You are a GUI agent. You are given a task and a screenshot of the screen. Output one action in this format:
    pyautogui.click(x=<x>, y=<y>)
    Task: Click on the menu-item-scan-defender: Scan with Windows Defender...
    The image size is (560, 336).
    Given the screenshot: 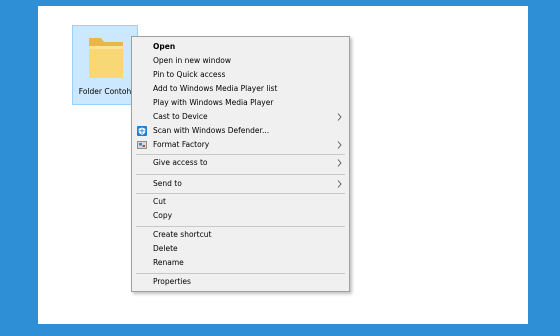 What is the action you would take?
    pyautogui.click(x=240, y=131)
    